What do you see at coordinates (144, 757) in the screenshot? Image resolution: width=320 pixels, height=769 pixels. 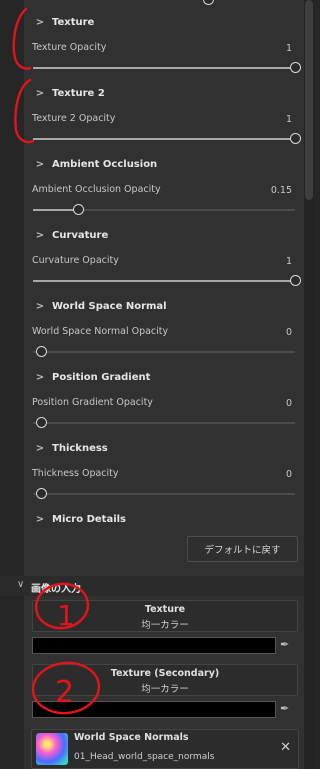 I see `texture-file: 01_Head_world_space_normals` at bounding box center [144, 757].